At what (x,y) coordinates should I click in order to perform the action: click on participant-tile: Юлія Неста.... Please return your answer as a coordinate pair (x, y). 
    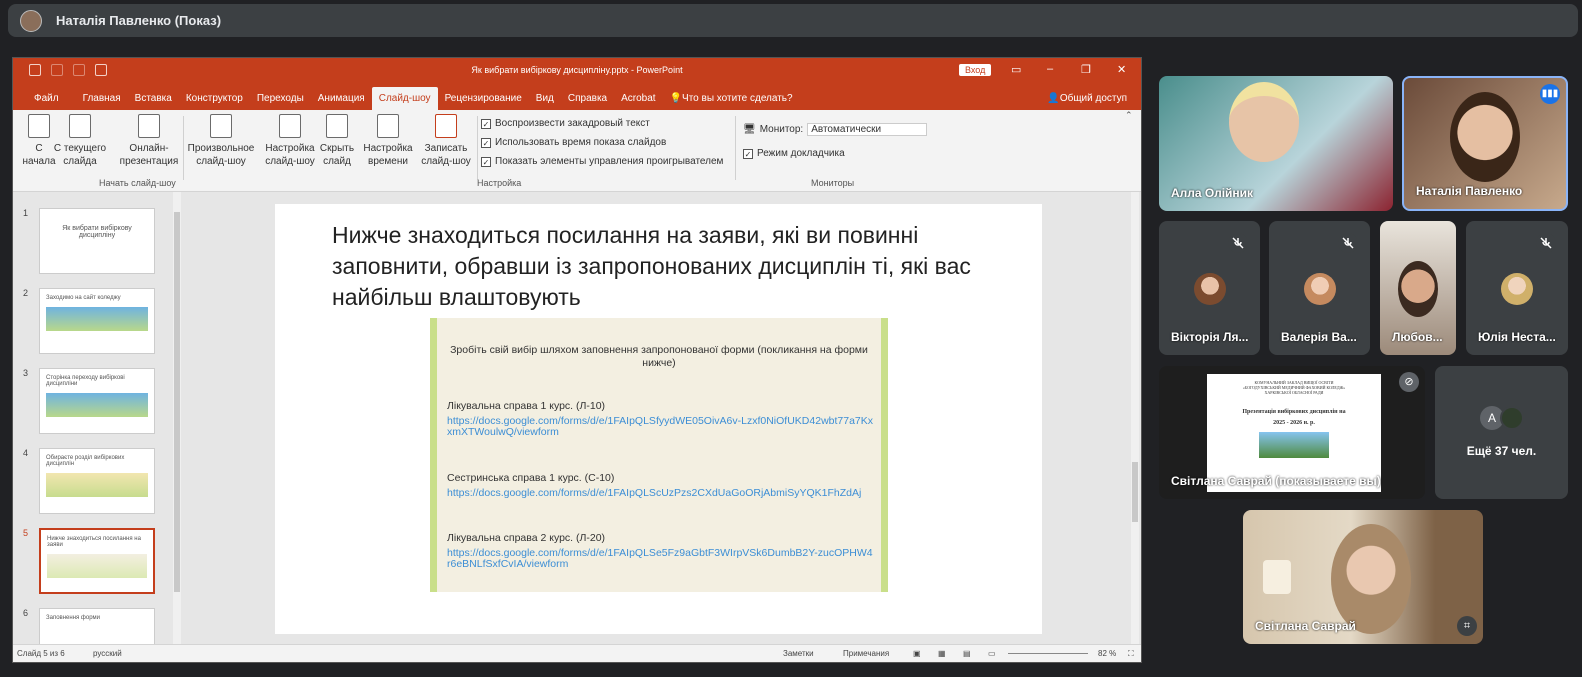
    Looking at the image, I should click on (1517, 288).